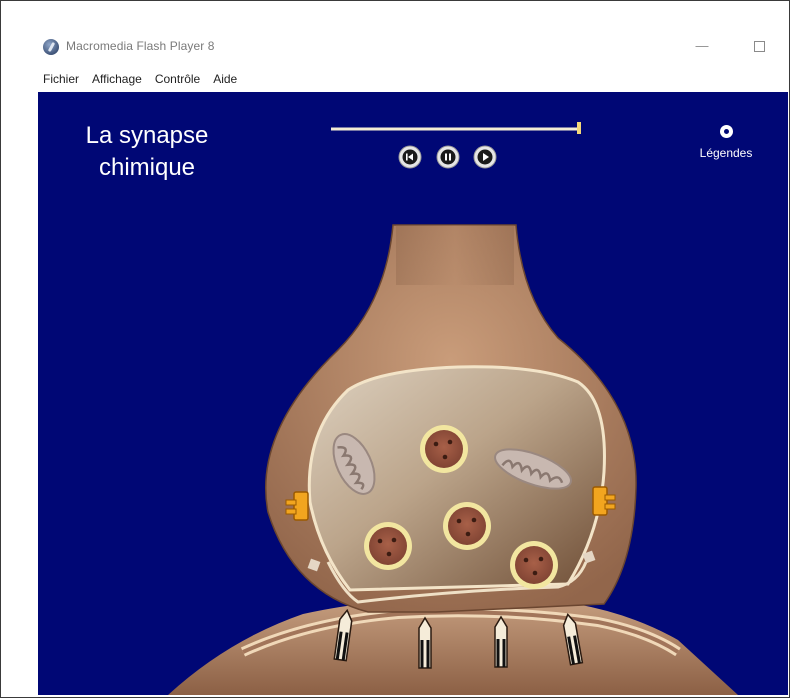  I want to click on menu-bar: Fichier Affichage Contrôle Aide, so click(140, 81).